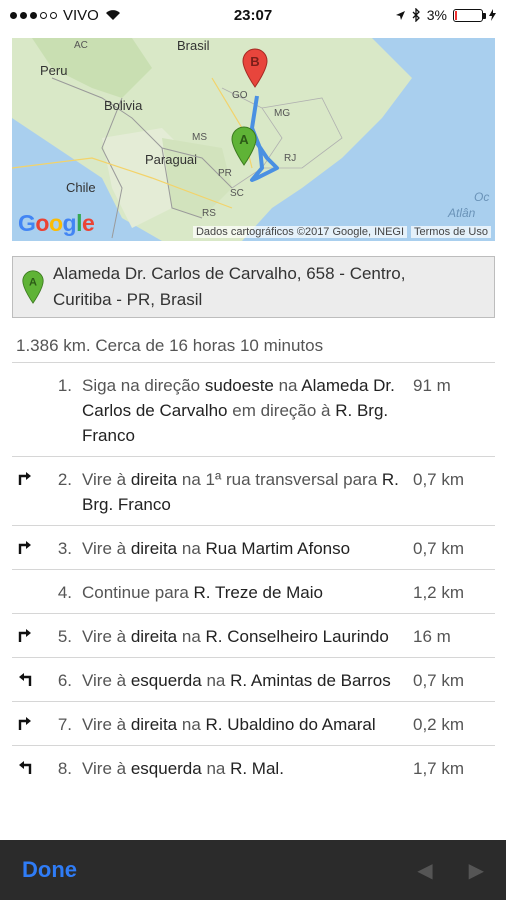 This screenshot has height=900, width=506. Describe the element at coordinates (49, 870) in the screenshot. I see `done-button: Done` at that location.